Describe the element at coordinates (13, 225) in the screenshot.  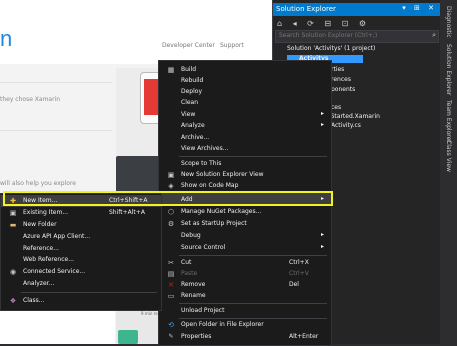
I see `new-folder-icon: ▬` at that location.